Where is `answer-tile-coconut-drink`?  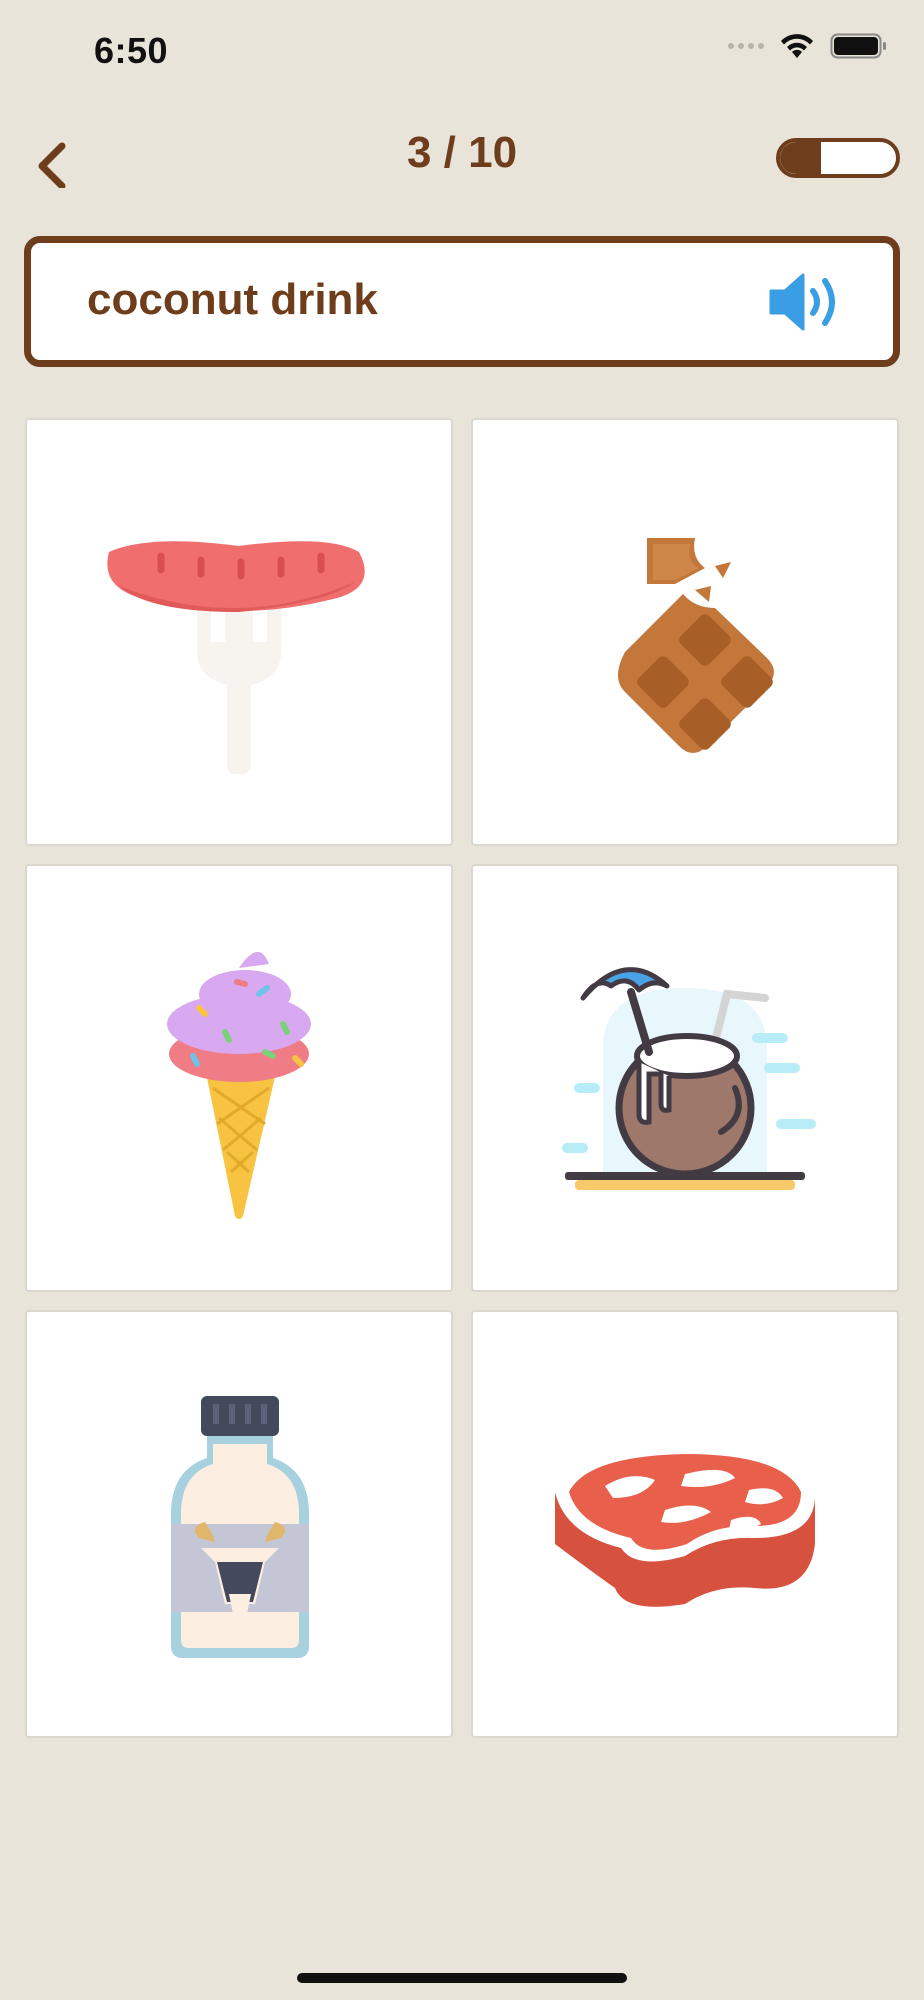 answer-tile-coconut-drink is located at coordinates (685, 1078).